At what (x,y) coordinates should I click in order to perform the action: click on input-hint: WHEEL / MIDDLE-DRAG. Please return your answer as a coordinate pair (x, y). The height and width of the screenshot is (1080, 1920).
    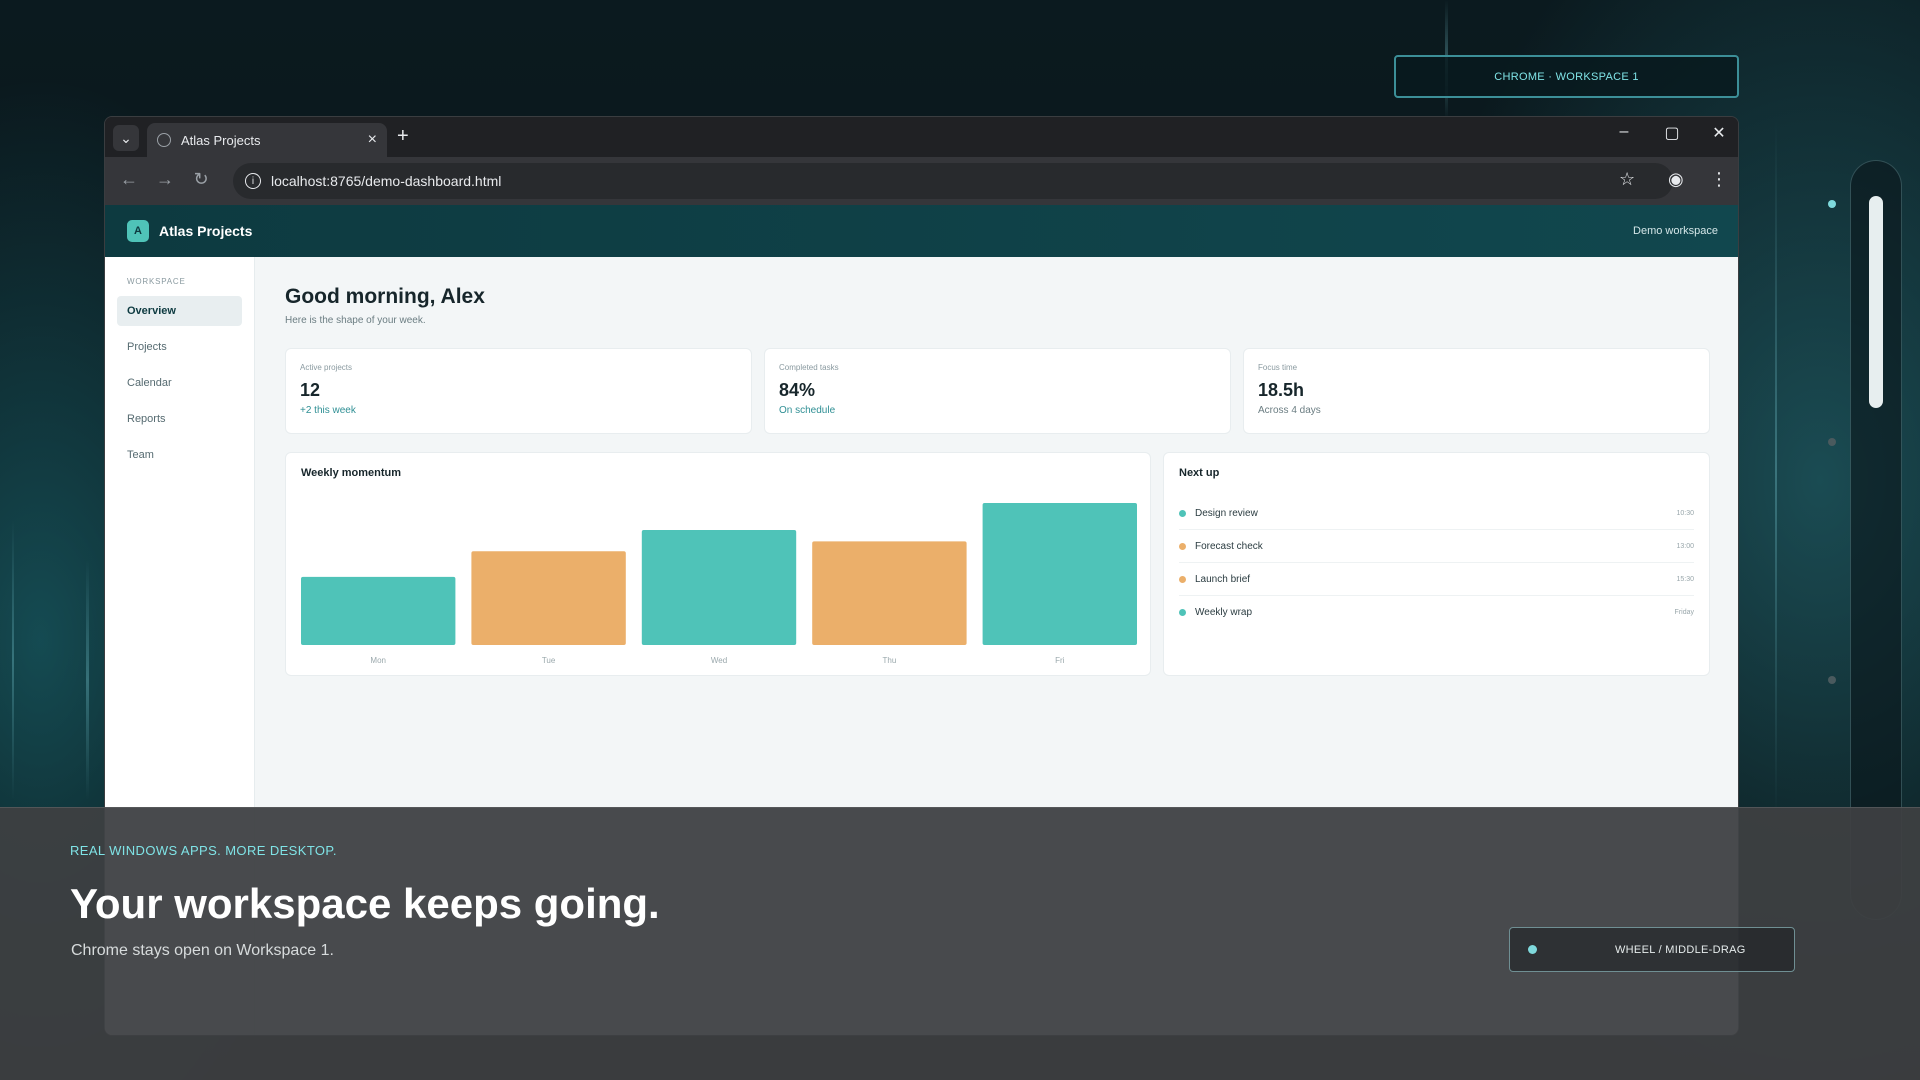
    Looking at the image, I should click on (1652, 949).